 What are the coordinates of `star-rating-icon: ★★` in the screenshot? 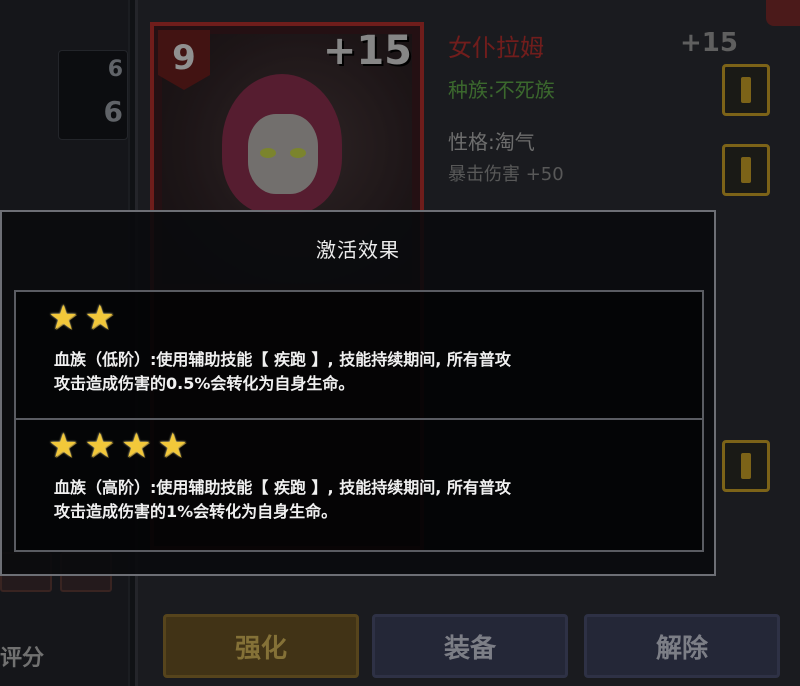 It's located at (84, 318).